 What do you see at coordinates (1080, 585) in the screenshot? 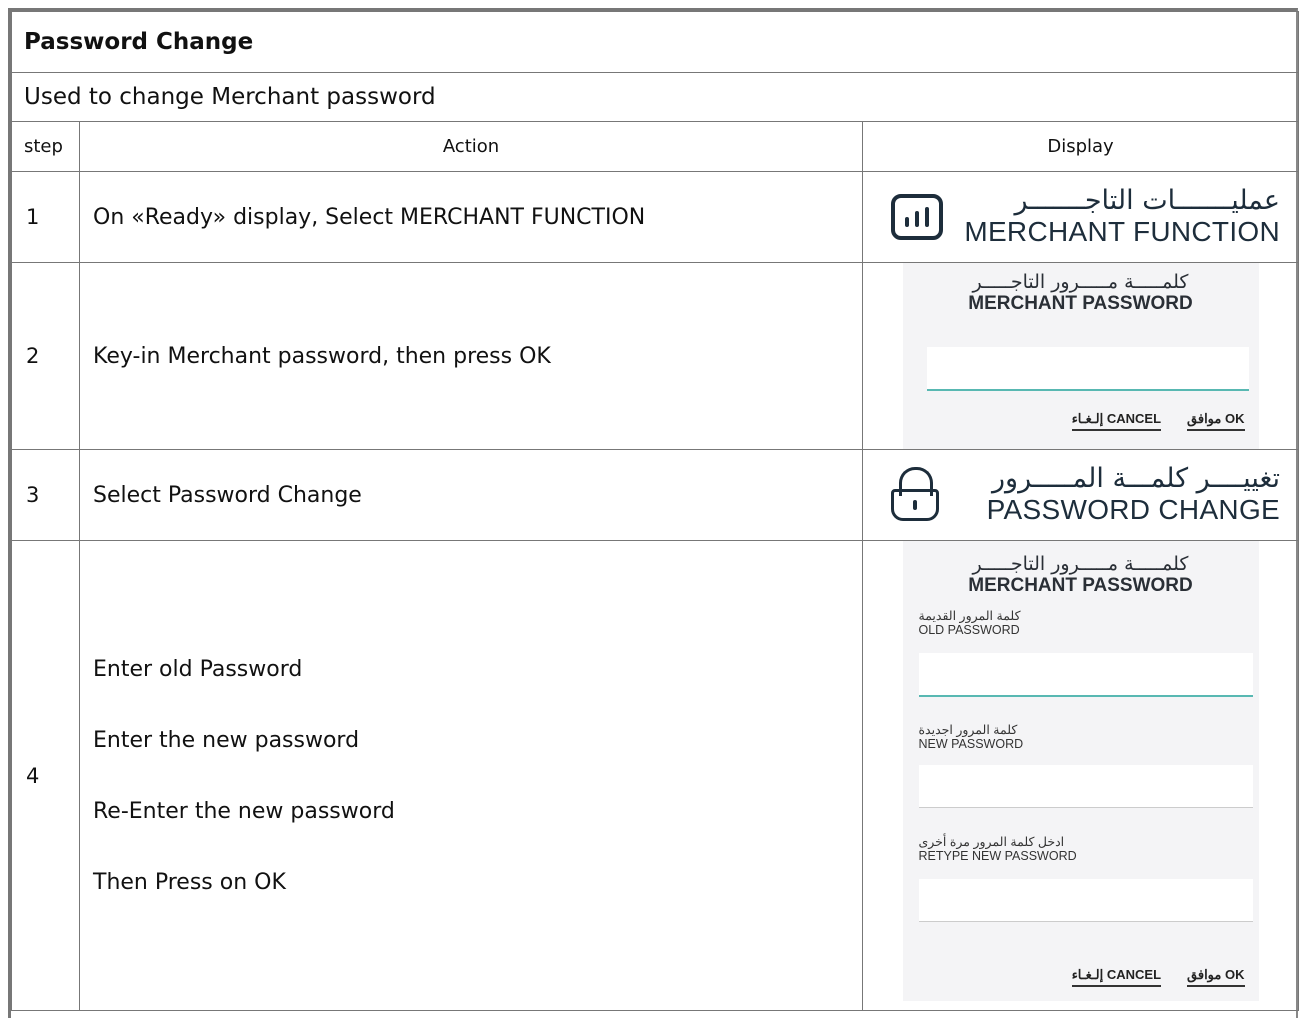
I see `change-form-title: MERCHANT PASSWORD` at bounding box center [1080, 585].